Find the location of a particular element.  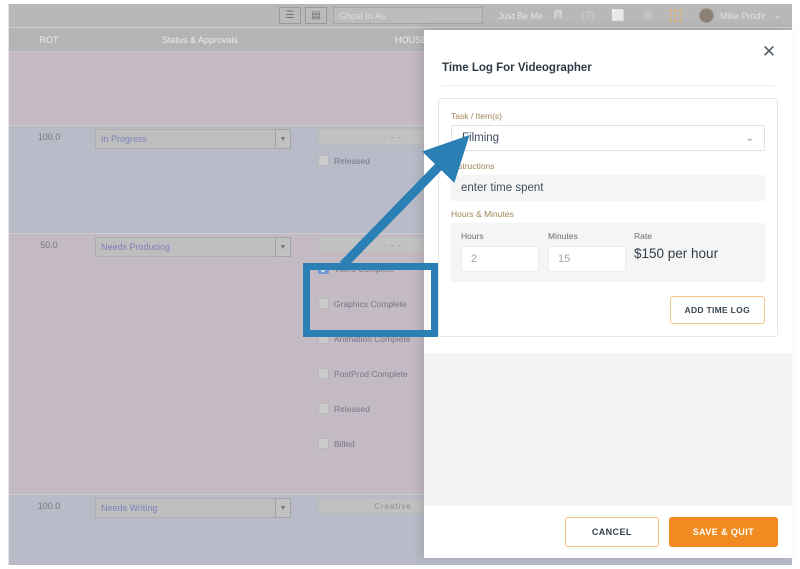

cell-rot: 50.0 is located at coordinates (49, 245).